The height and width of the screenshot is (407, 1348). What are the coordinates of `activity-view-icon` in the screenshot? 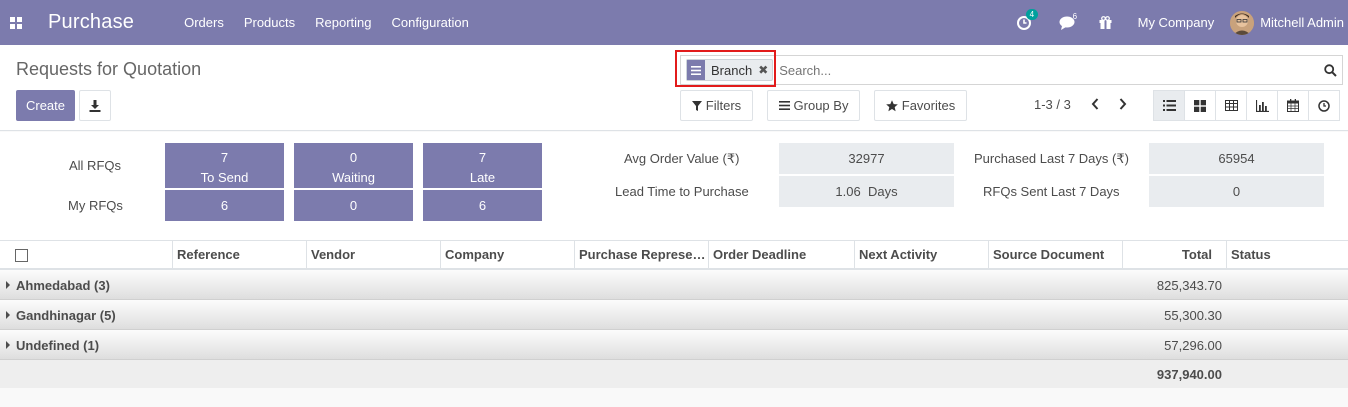 It's located at (1324, 105).